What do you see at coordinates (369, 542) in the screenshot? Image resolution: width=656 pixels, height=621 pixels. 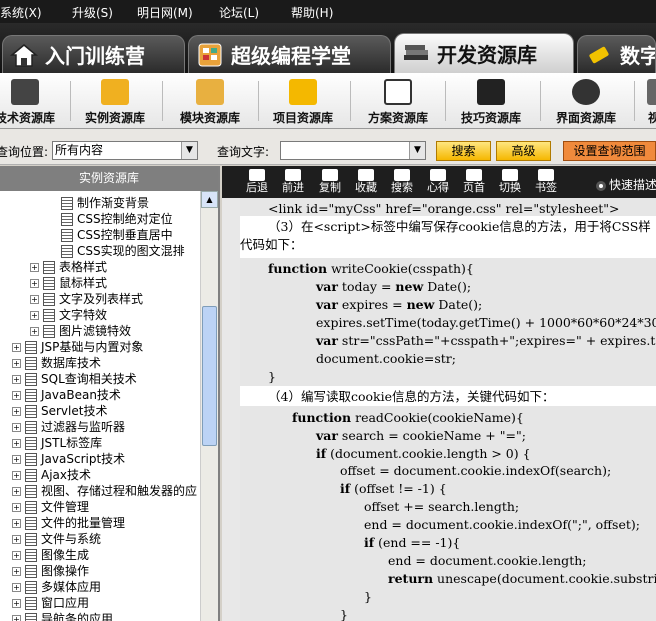 I see `keyword: if` at bounding box center [369, 542].